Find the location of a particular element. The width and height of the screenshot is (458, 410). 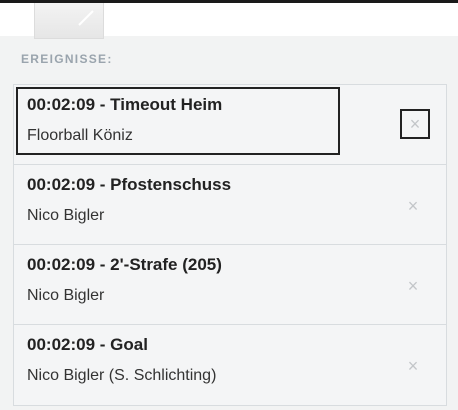

event-title: 00:02:09 - Timeout Heim is located at coordinates (125, 104).